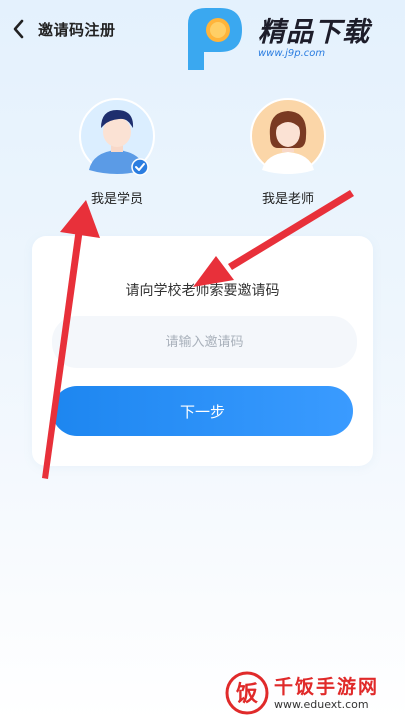 The height and width of the screenshot is (720, 405). What do you see at coordinates (292, 53) in the screenshot?
I see `watermark-url: www.j9p.com` at bounding box center [292, 53].